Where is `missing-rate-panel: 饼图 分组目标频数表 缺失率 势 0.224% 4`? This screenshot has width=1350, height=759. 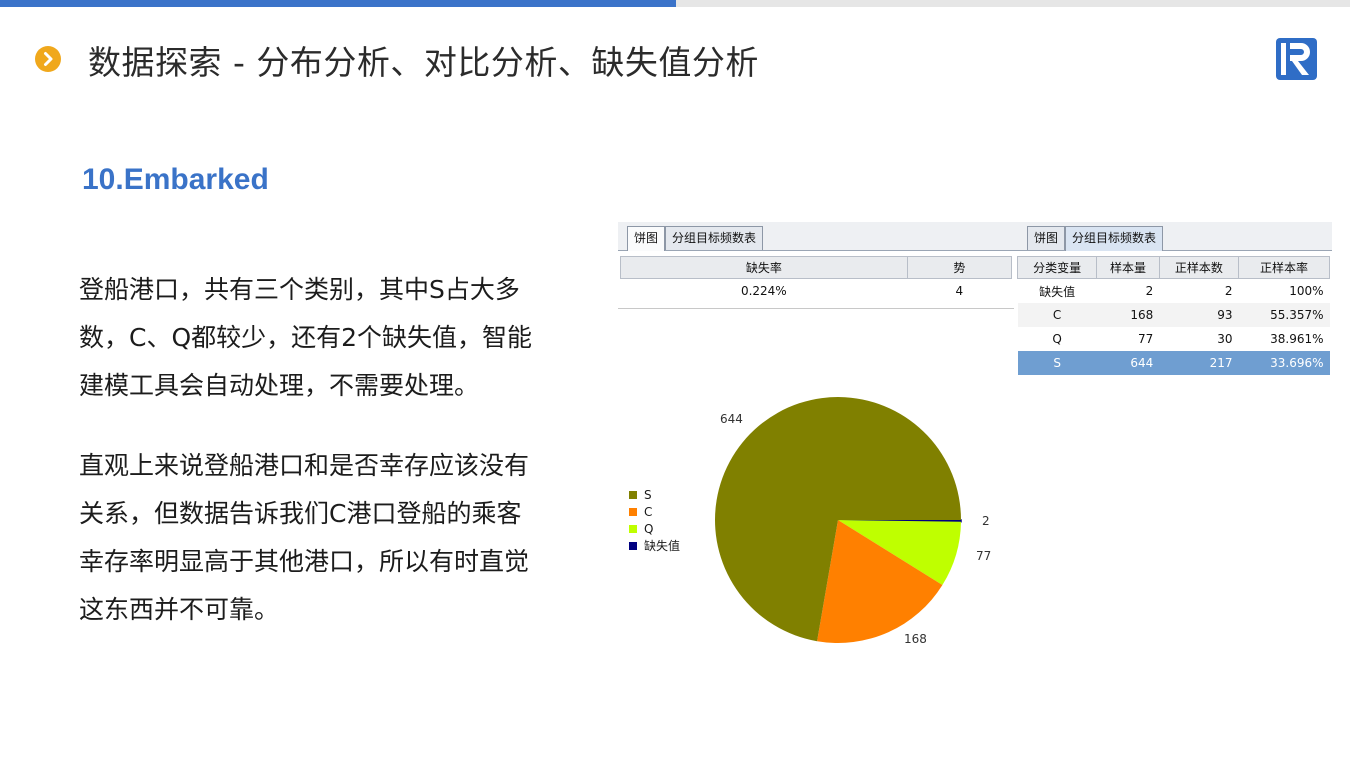
missing-rate-panel: 饼图 分组目标频数表 缺失率 势 0.224% 4 is located at coordinates (816, 265).